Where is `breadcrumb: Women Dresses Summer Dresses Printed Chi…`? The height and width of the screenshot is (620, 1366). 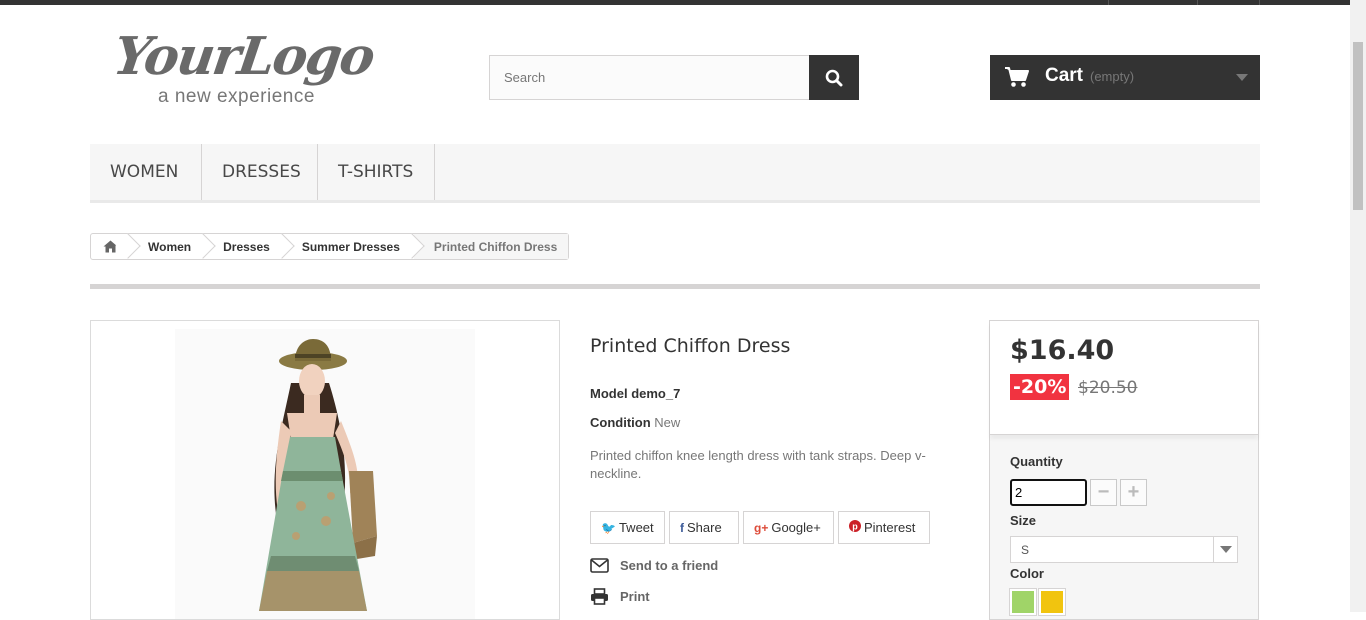
breadcrumb: Women Dresses Summer Dresses Printed Chi… is located at coordinates (330, 246).